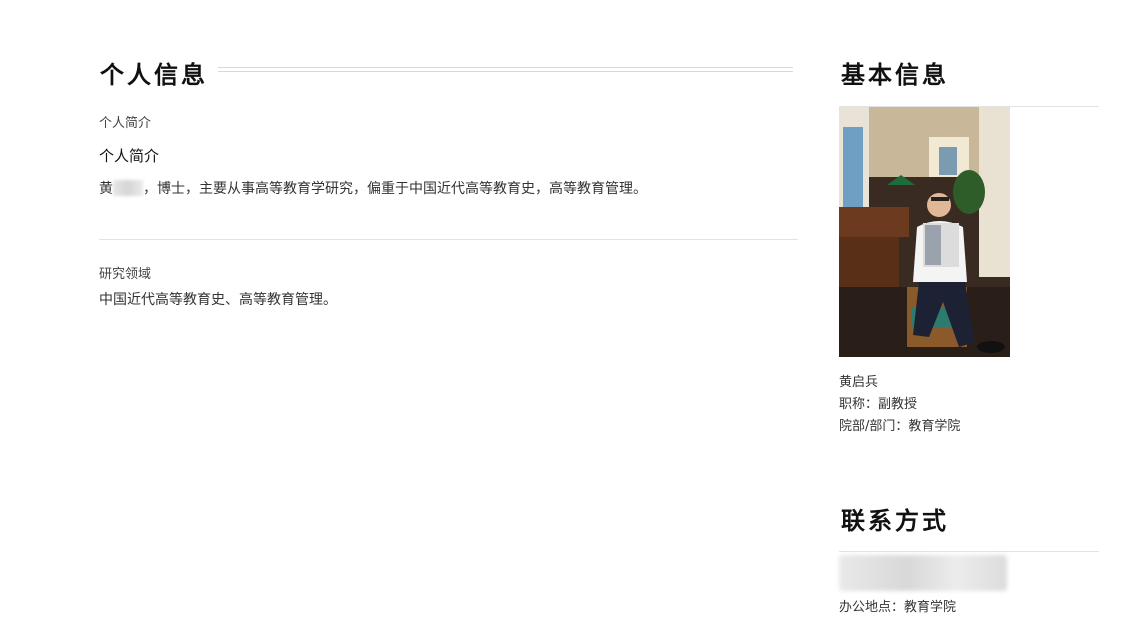 This screenshot has height=629, width=1137. What do you see at coordinates (218, 300) in the screenshot?
I see `research-text: 中国近代高等教育史、高等教育管理。` at bounding box center [218, 300].